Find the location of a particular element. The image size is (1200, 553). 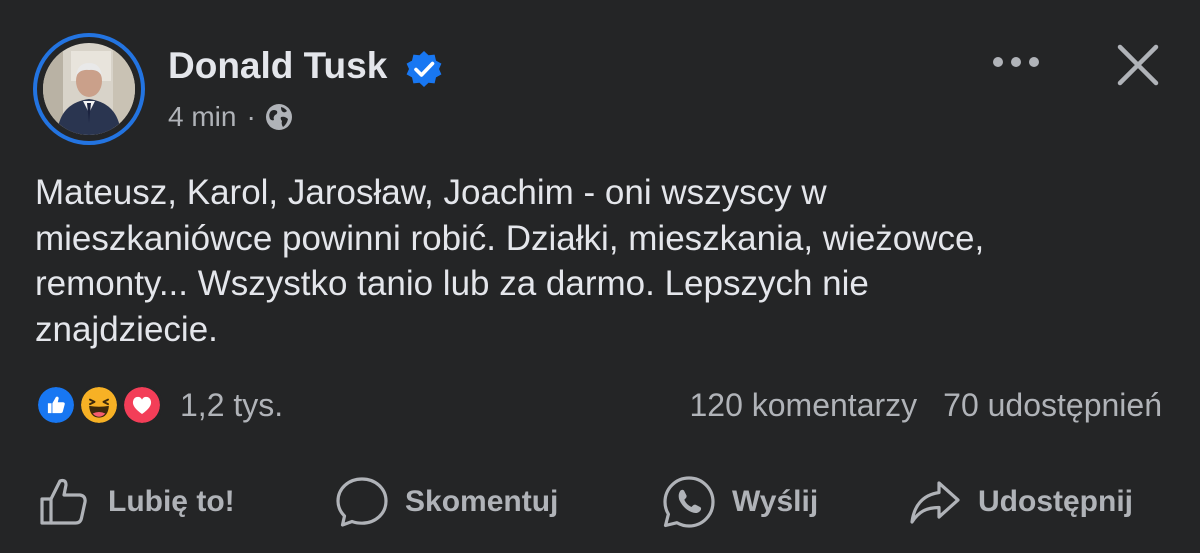

love-reaction-icon is located at coordinates (142, 405).